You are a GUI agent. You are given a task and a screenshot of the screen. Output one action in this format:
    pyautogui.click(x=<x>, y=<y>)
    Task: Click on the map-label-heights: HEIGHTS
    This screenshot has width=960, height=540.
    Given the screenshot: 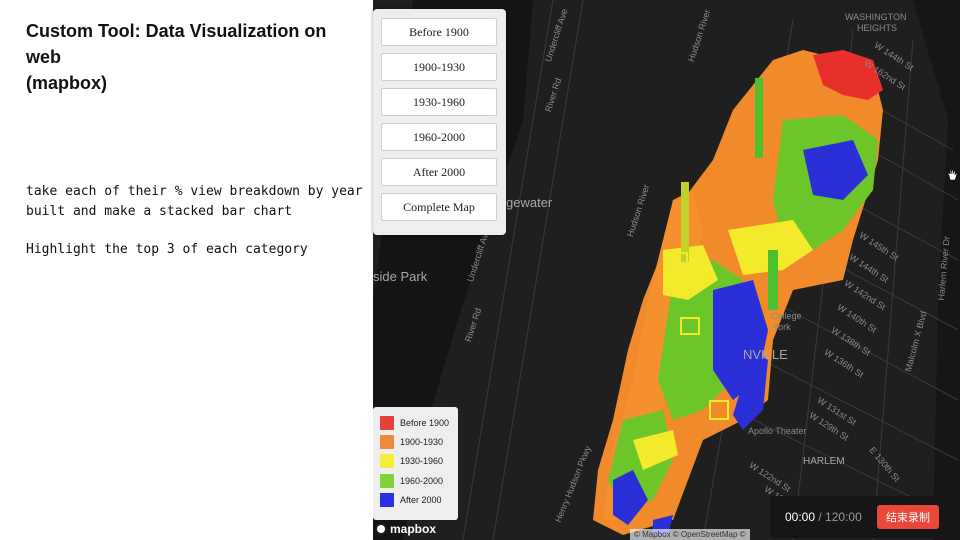 What is the action you would take?
    pyautogui.click(x=877, y=28)
    